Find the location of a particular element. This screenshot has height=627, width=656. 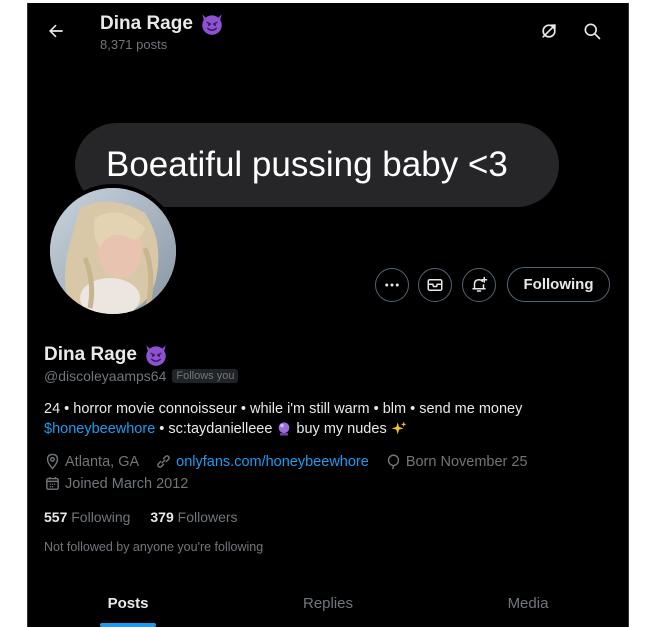

link-icon is located at coordinates (164, 461).